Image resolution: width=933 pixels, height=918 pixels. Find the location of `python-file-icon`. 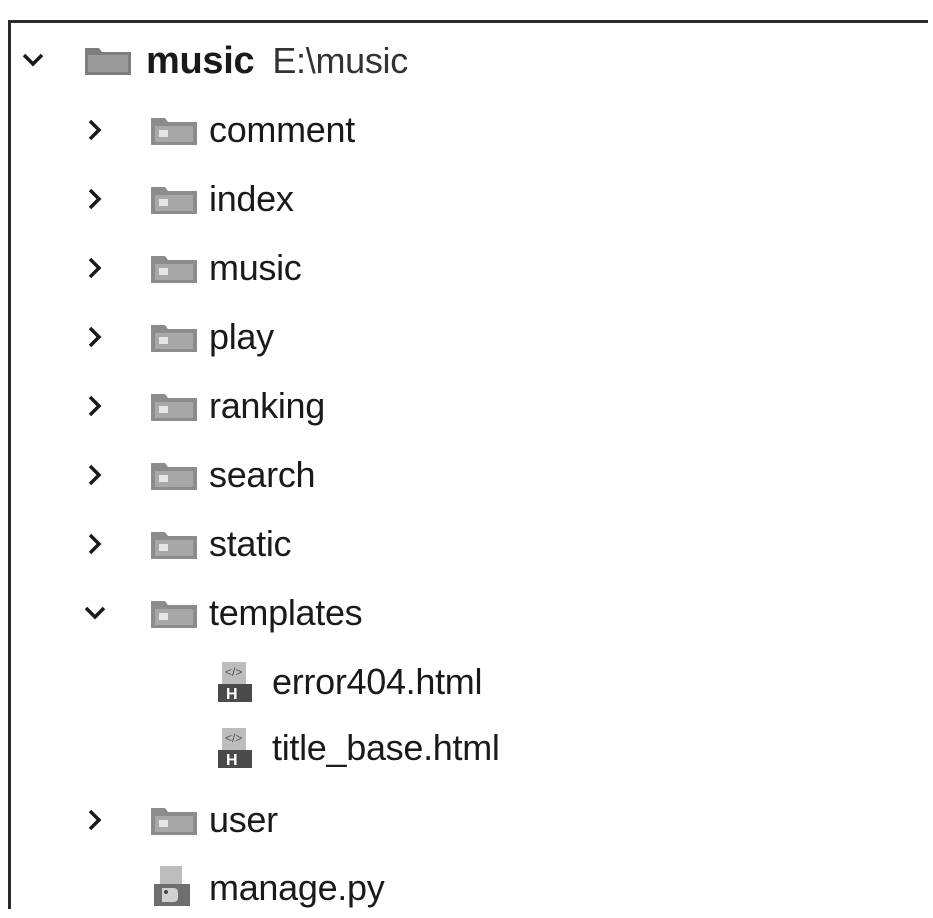

python-file-icon is located at coordinates (174, 886).